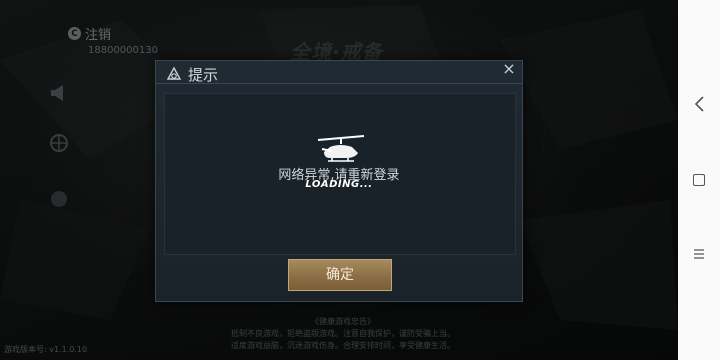 This screenshot has height=360, width=720. What do you see at coordinates (700, 104) in the screenshot?
I see `back-icon` at bounding box center [700, 104].